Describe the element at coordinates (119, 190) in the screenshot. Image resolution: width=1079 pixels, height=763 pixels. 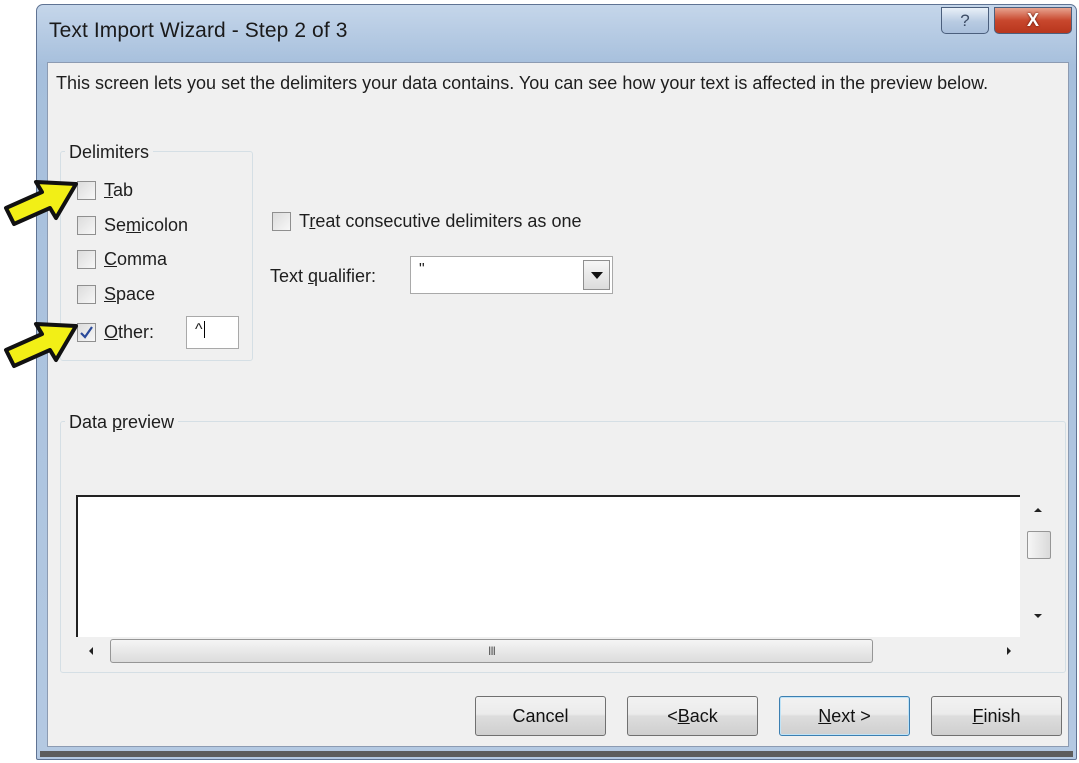
I see `tab-label: Tab` at that location.